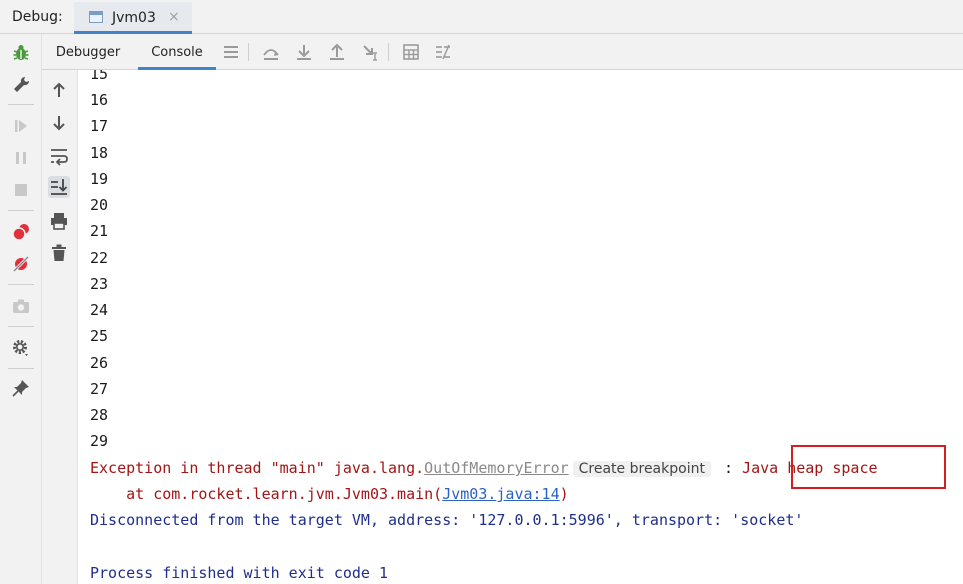  I want to click on close-icon: ×, so click(174, 17).